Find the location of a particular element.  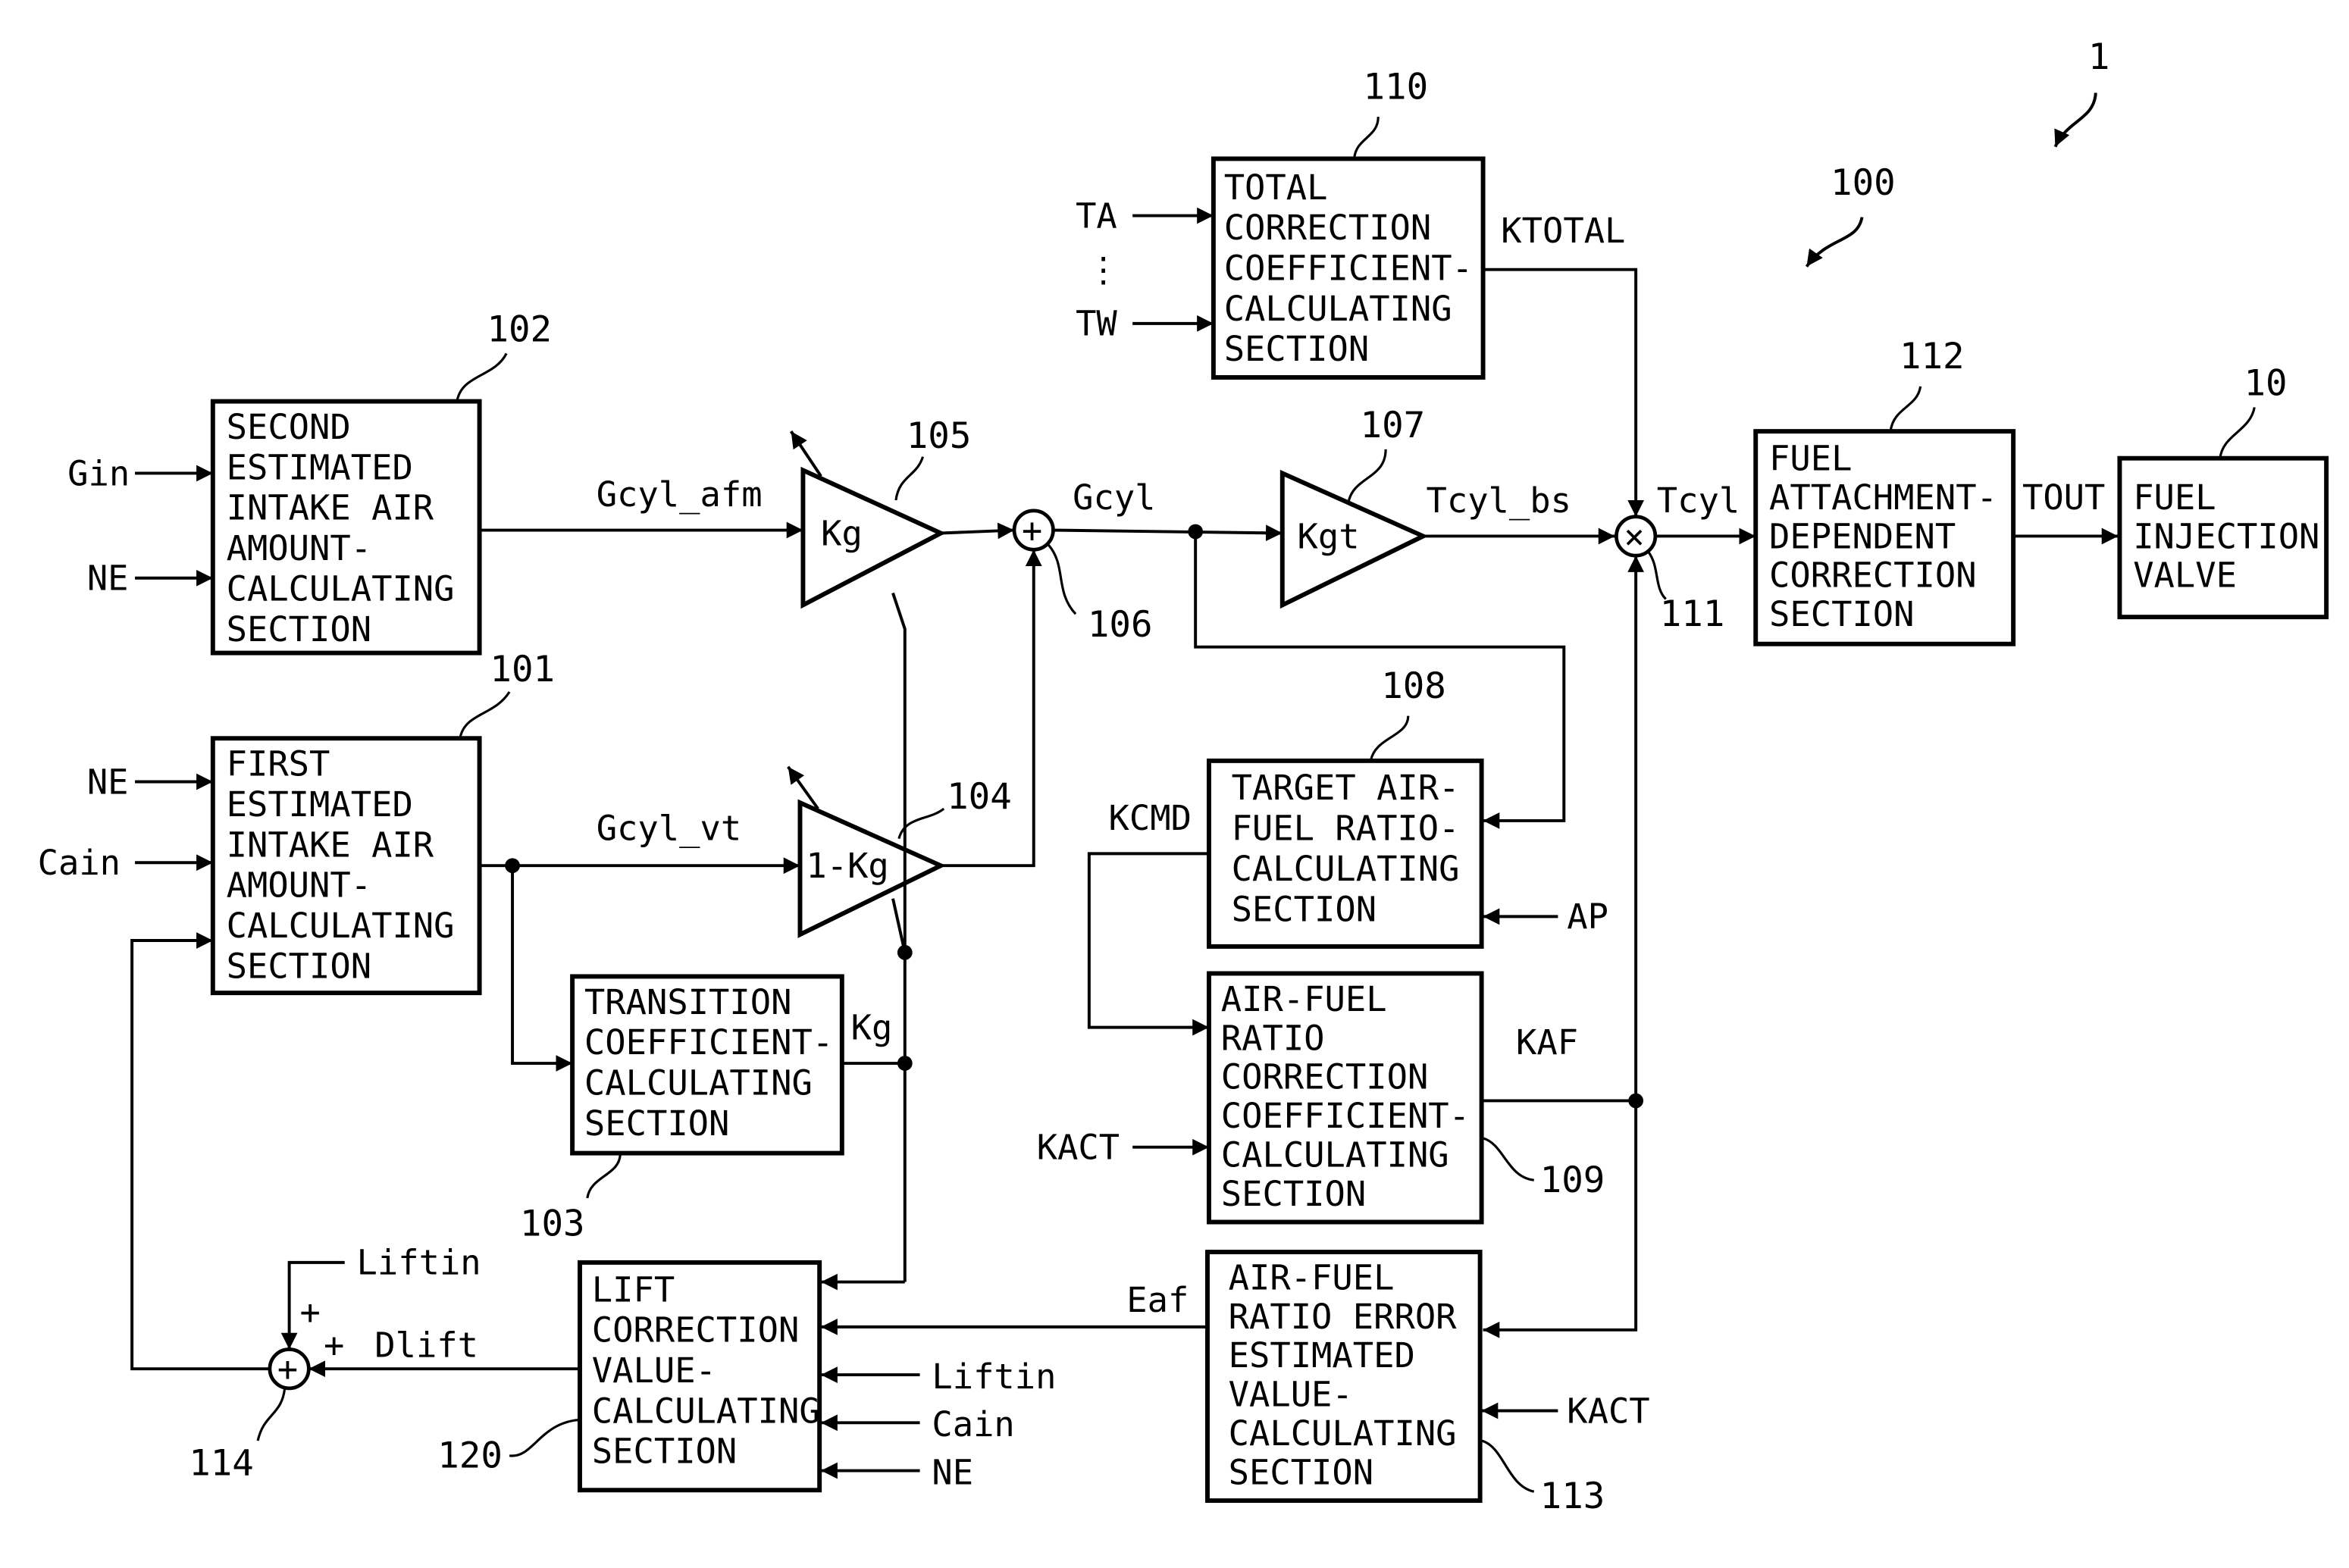

svg-text: RATIO ERROR is located at coordinates (1343, 1317).